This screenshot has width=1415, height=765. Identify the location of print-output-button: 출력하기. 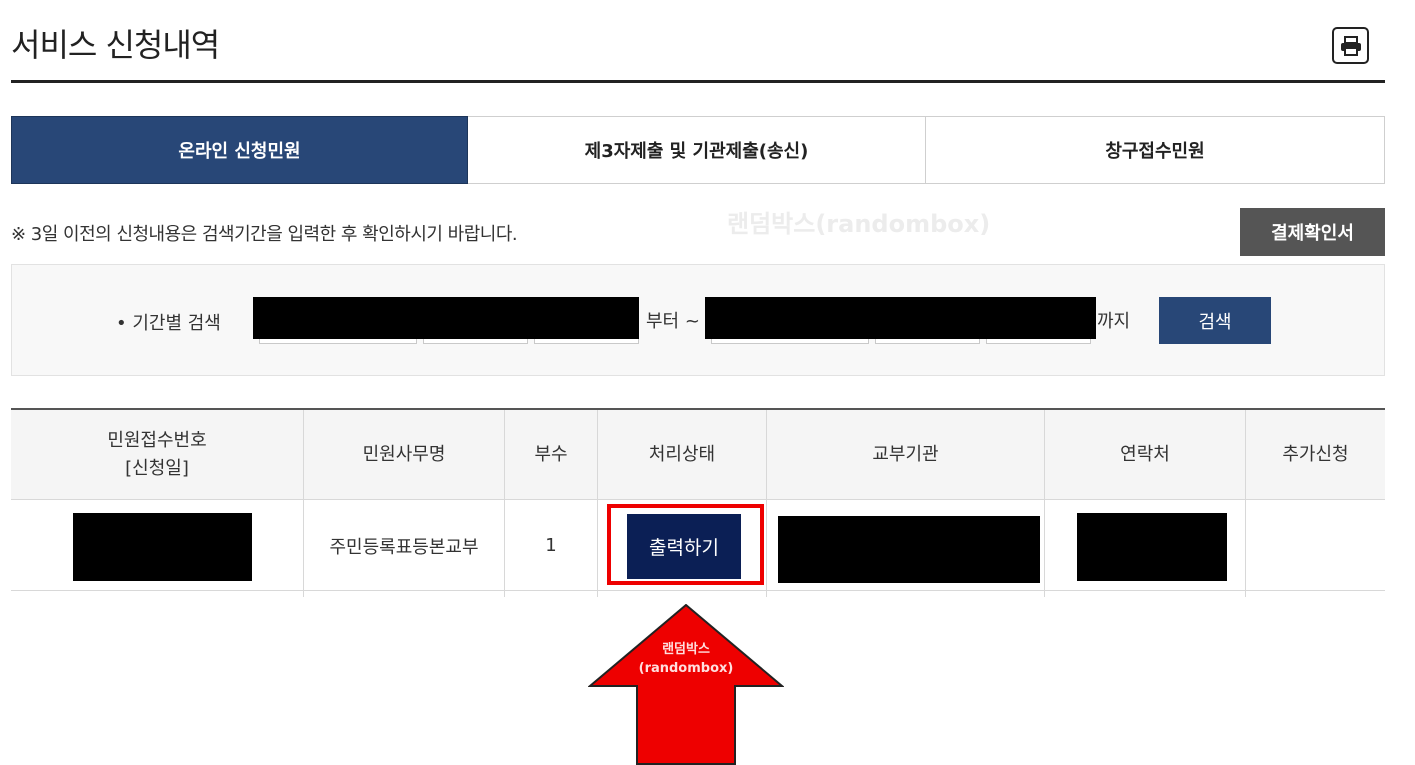
(684, 546).